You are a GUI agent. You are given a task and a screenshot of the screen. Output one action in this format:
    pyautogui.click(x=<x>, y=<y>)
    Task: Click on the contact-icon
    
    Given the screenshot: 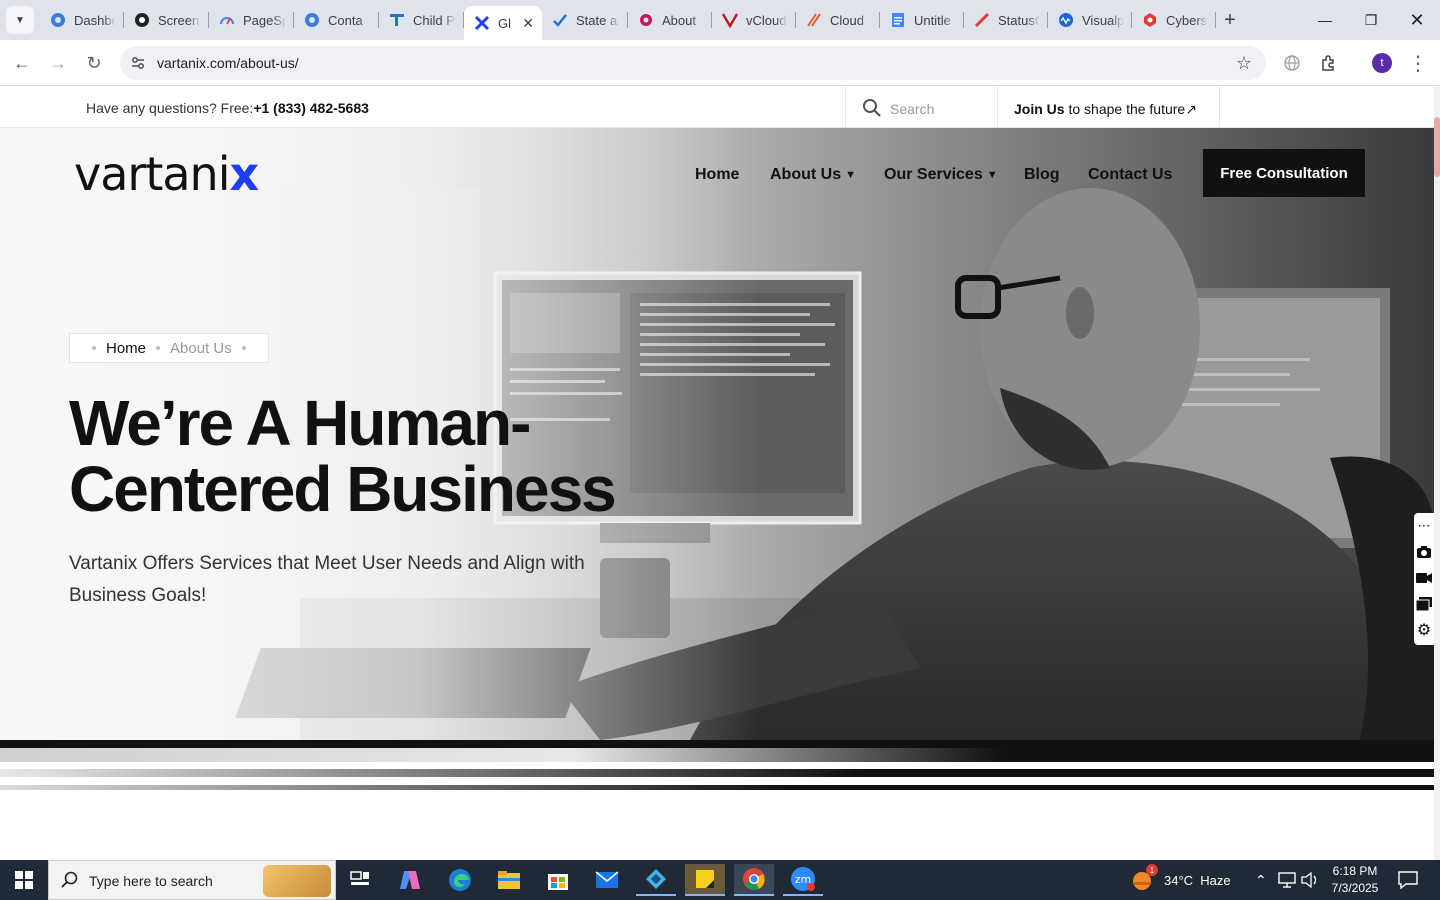 What is the action you would take?
    pyautogui.click(x=312, y=20)
    